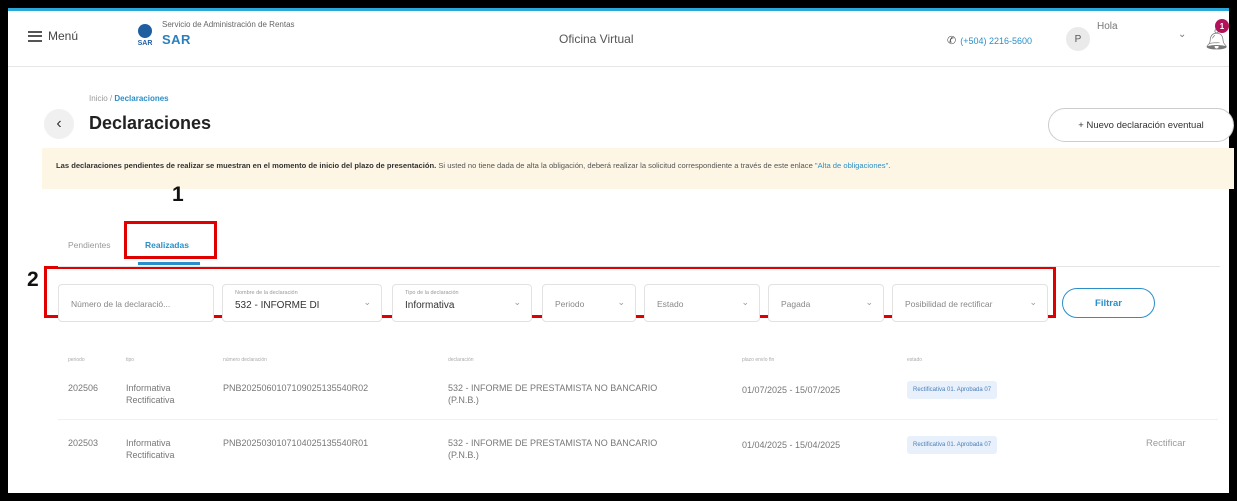 The image size is (1237, 501). What do you see at coordinates (1166, 443) in the screenshot?
I see `rectificar-link: Rectificar` at bounding box center [1166, 443].